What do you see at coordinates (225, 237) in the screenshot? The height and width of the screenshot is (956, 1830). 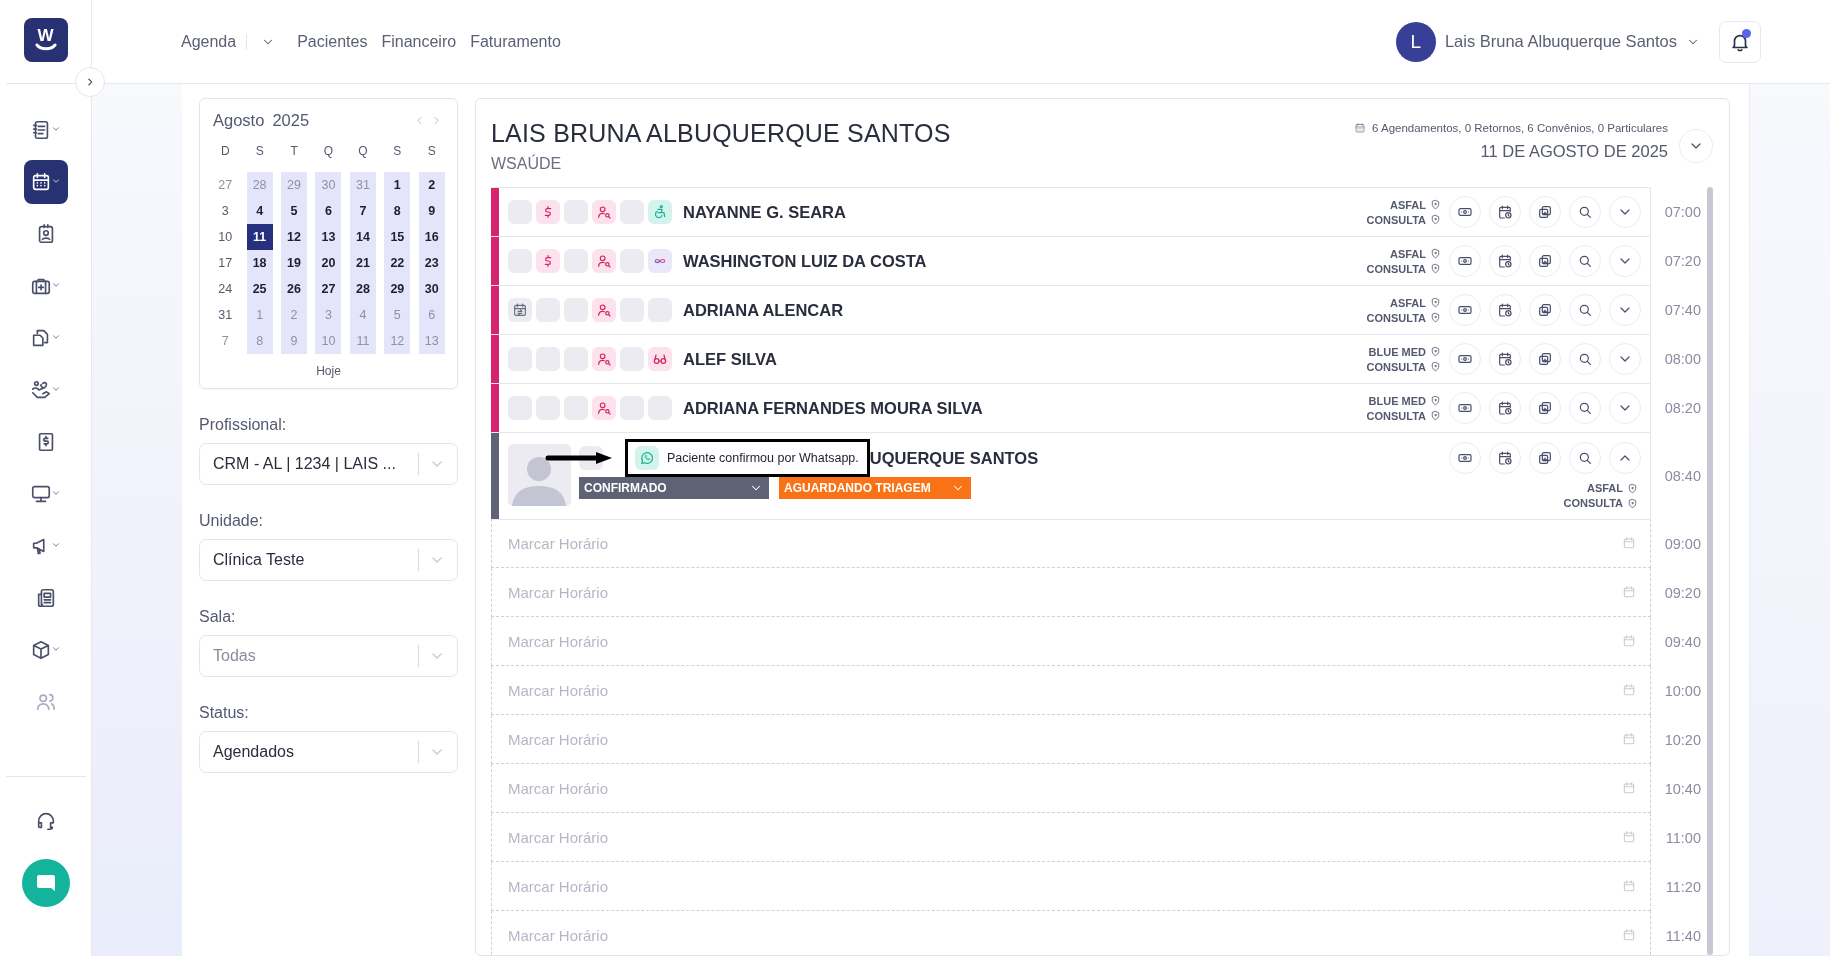 I see `calendar-day: 10` at bounding box center [225, 237].